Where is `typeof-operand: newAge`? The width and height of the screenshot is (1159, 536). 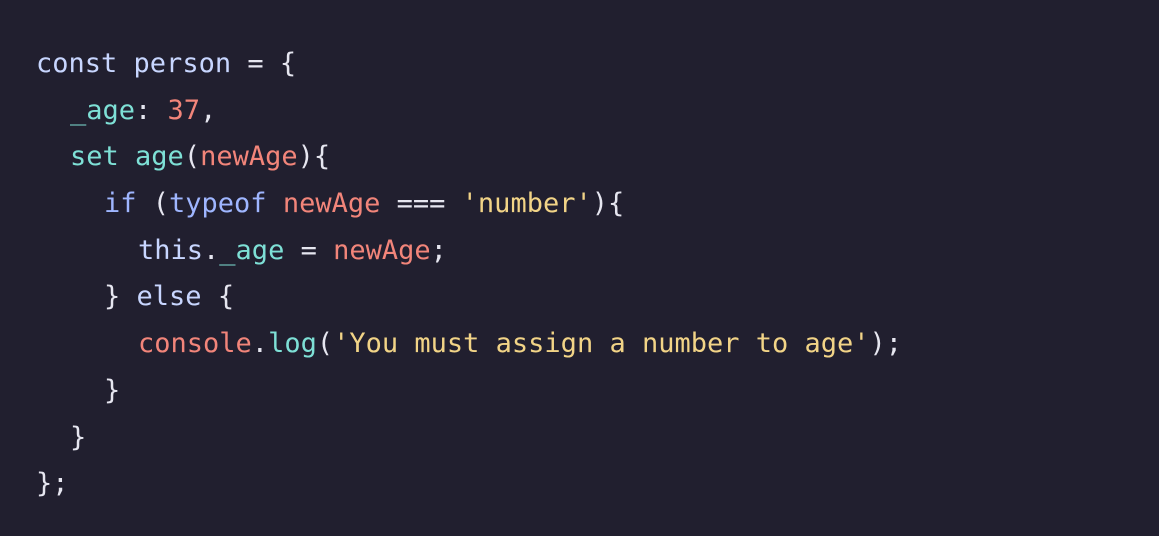 typeof-operand: newAge is located at coordinates (331, 204).